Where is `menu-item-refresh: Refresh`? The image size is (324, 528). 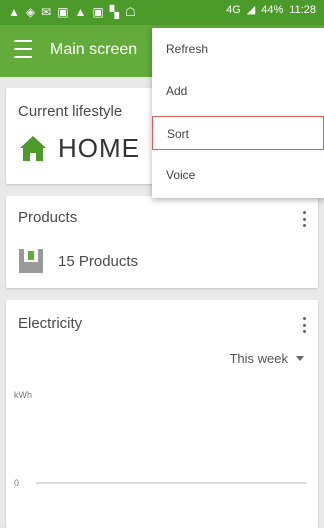
menu-item-refresh: Refresh is located at coordinates (238, 49).